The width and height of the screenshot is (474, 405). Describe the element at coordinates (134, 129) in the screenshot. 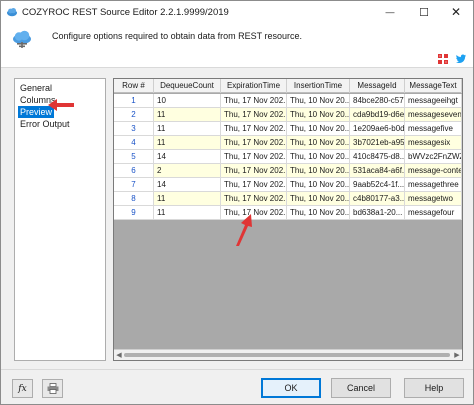

I see `cell-row-number: 3` at that location.